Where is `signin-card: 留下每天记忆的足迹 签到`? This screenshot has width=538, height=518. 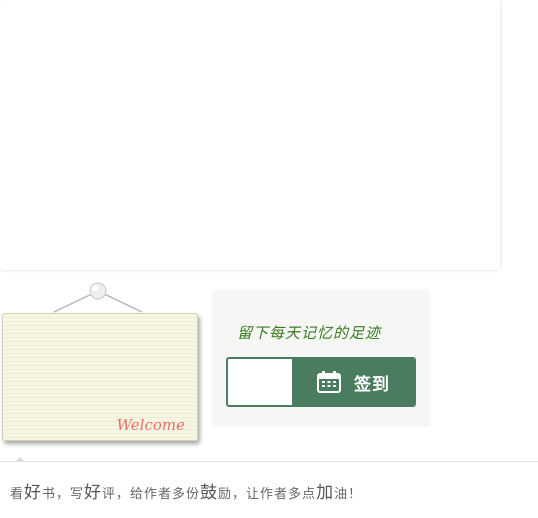 signin-card: 留下每天记忆的足迹 签到 is located at coordinates (321, 358).